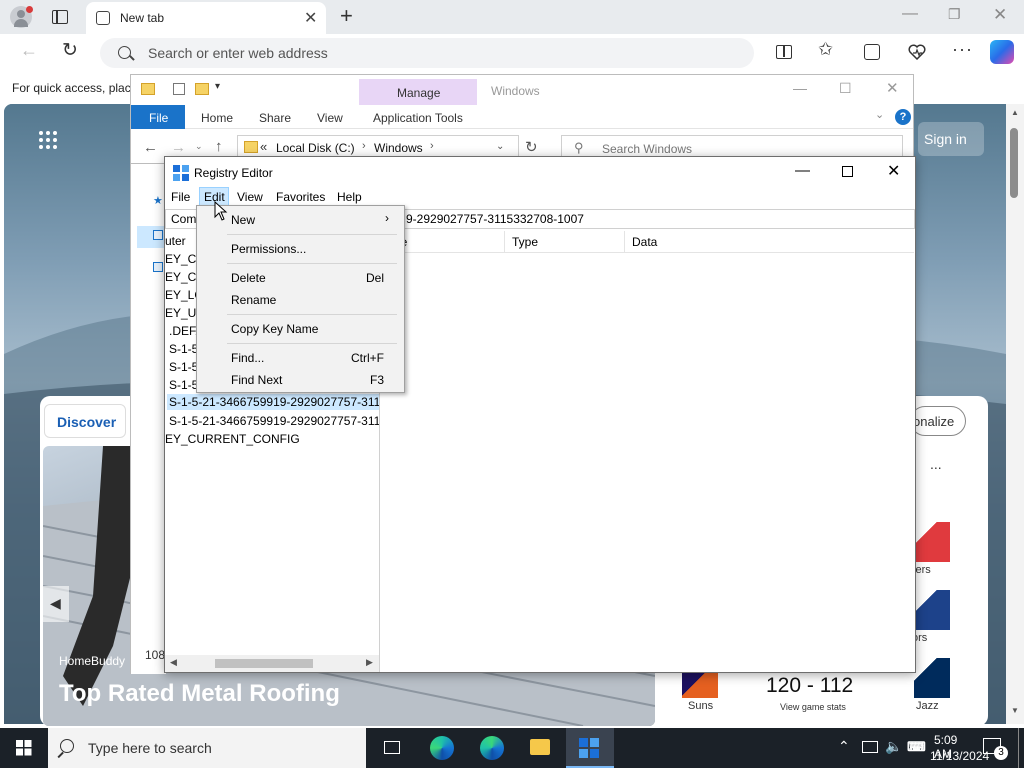  What do you see at coordinates (872, 52) in the screenshot?
I see `collections-icon` at bounding box center [872, 52].